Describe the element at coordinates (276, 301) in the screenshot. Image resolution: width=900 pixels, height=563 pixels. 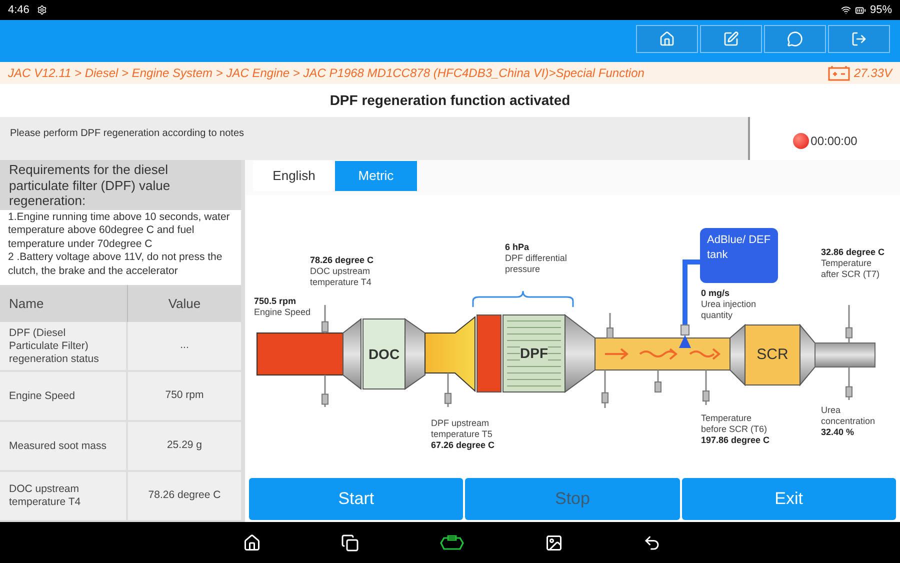
I see `reading-value: 750.5 rpm` at that location.